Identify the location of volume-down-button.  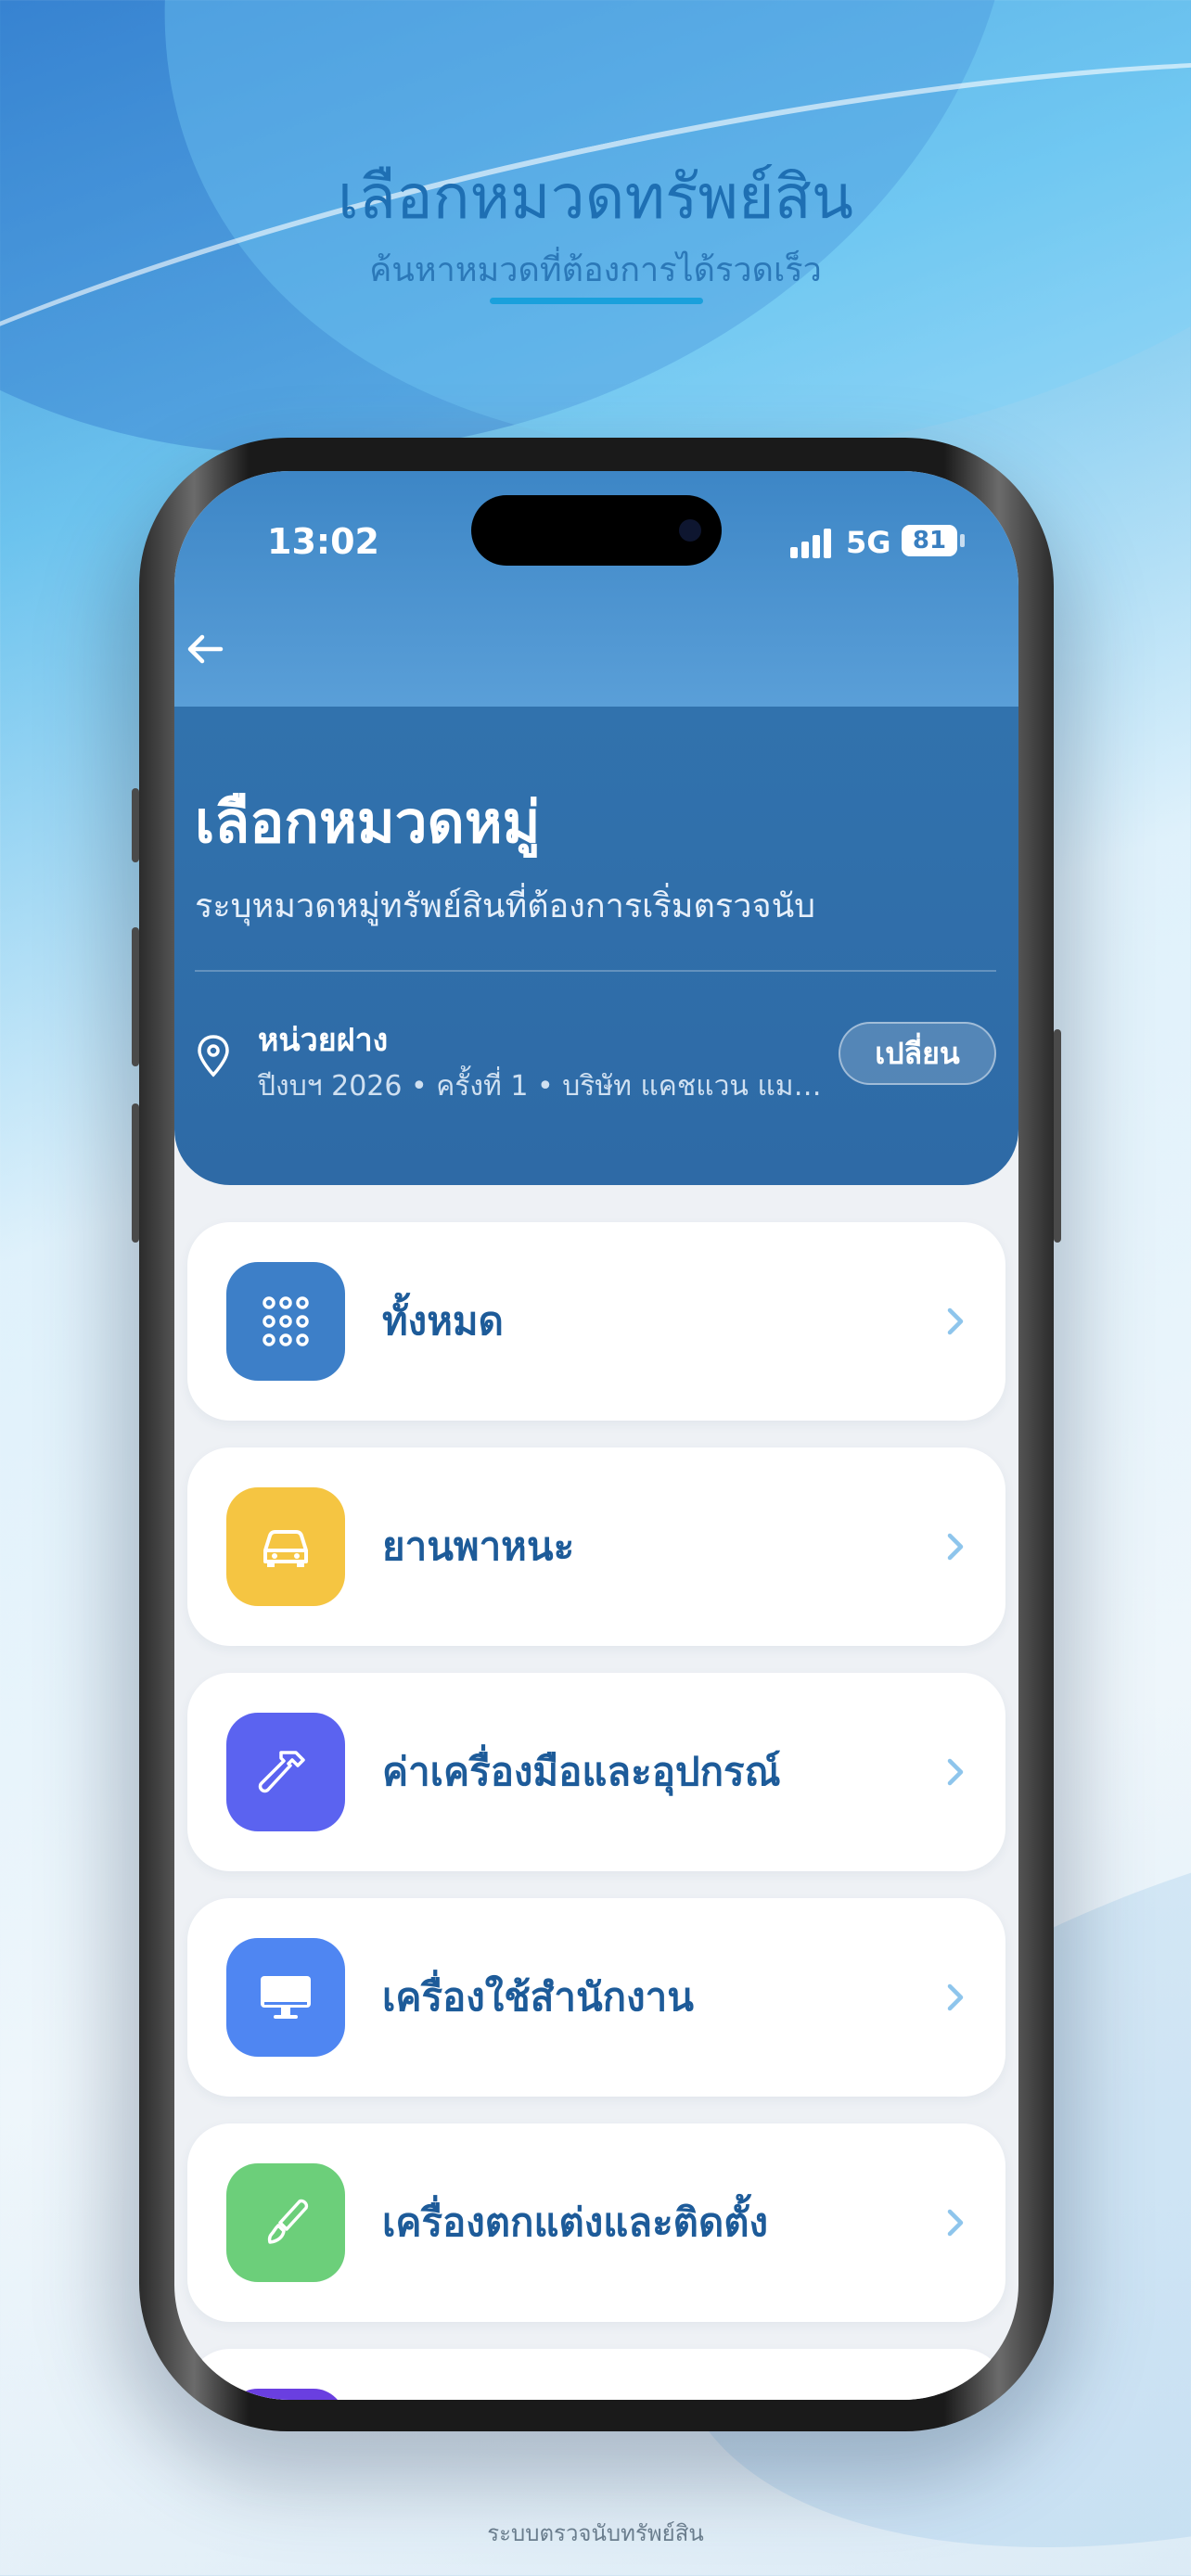
(135, 1173).